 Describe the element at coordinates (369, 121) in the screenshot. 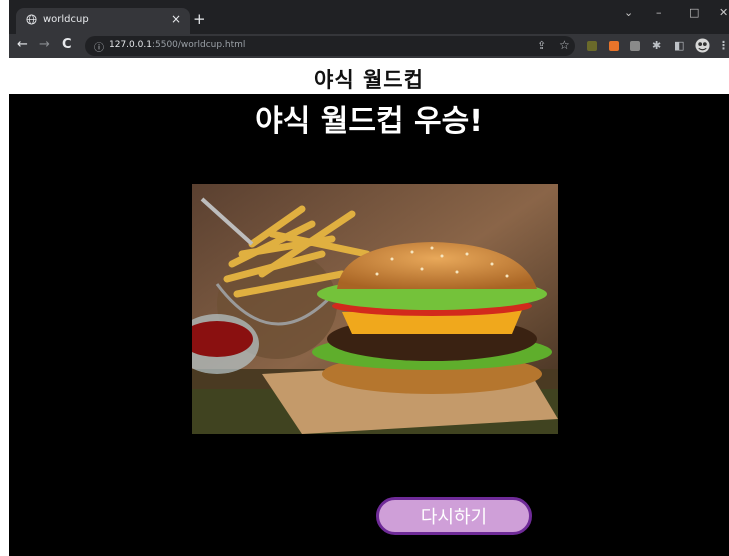

I see `winner-heading: 야식 월드컵 우승!` at that location.